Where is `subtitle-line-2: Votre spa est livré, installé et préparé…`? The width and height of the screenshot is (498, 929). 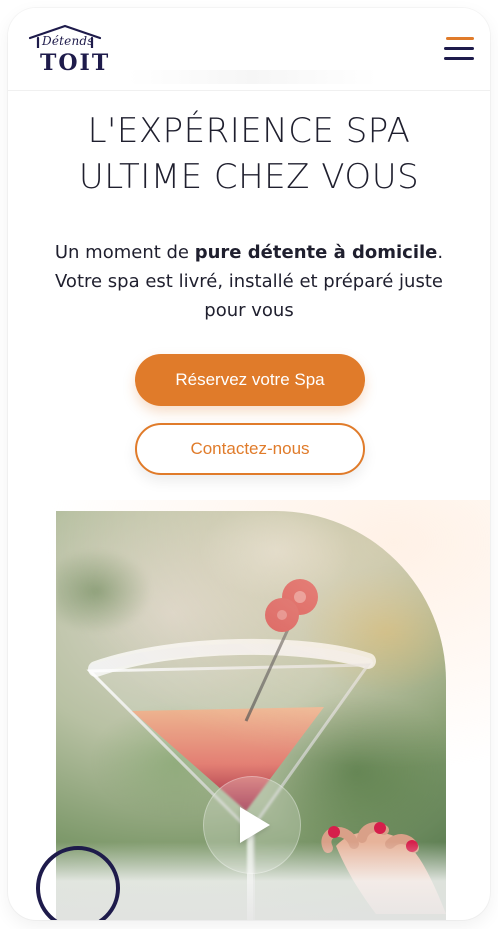 subtitle-line-2: Votre spa est livré, installé et préparé… is located at coordinates (249, 281).